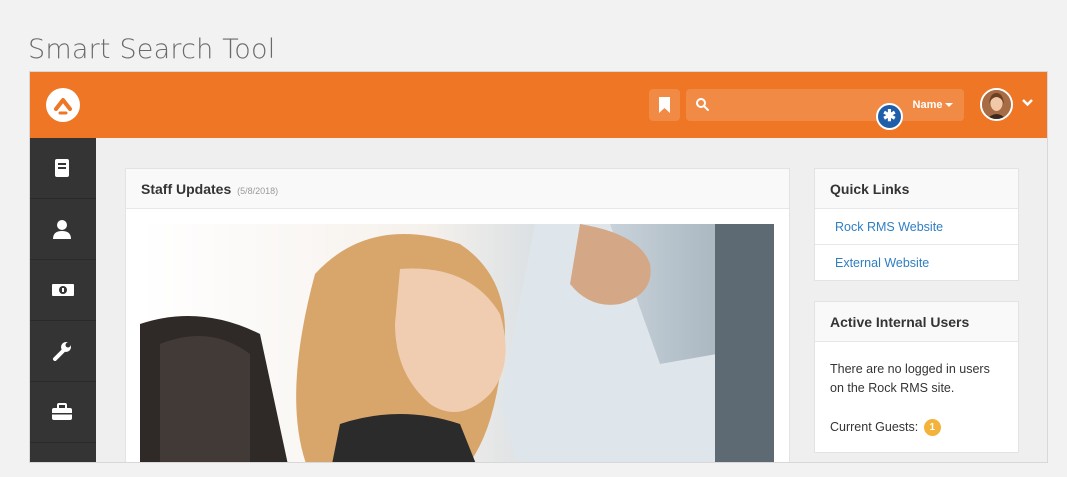 Image resolution: width=1067 pixels, height=477 pixels. I want to click on active-users-header: Active Internal Users, so click(916, 322).